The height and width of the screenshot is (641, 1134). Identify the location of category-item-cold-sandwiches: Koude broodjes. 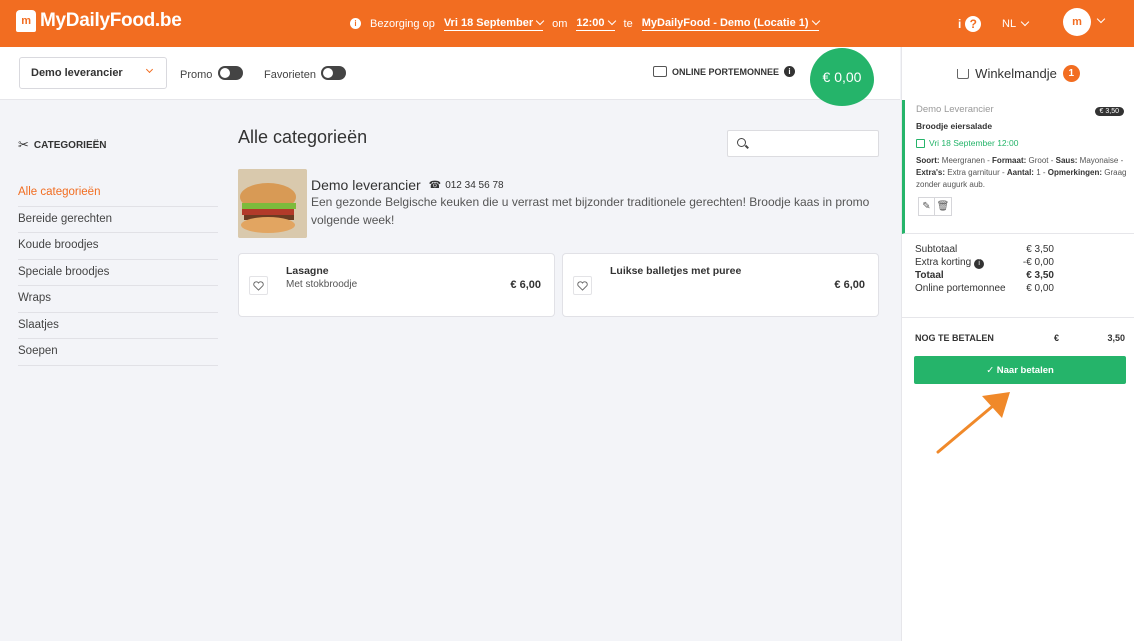
(118, 246).